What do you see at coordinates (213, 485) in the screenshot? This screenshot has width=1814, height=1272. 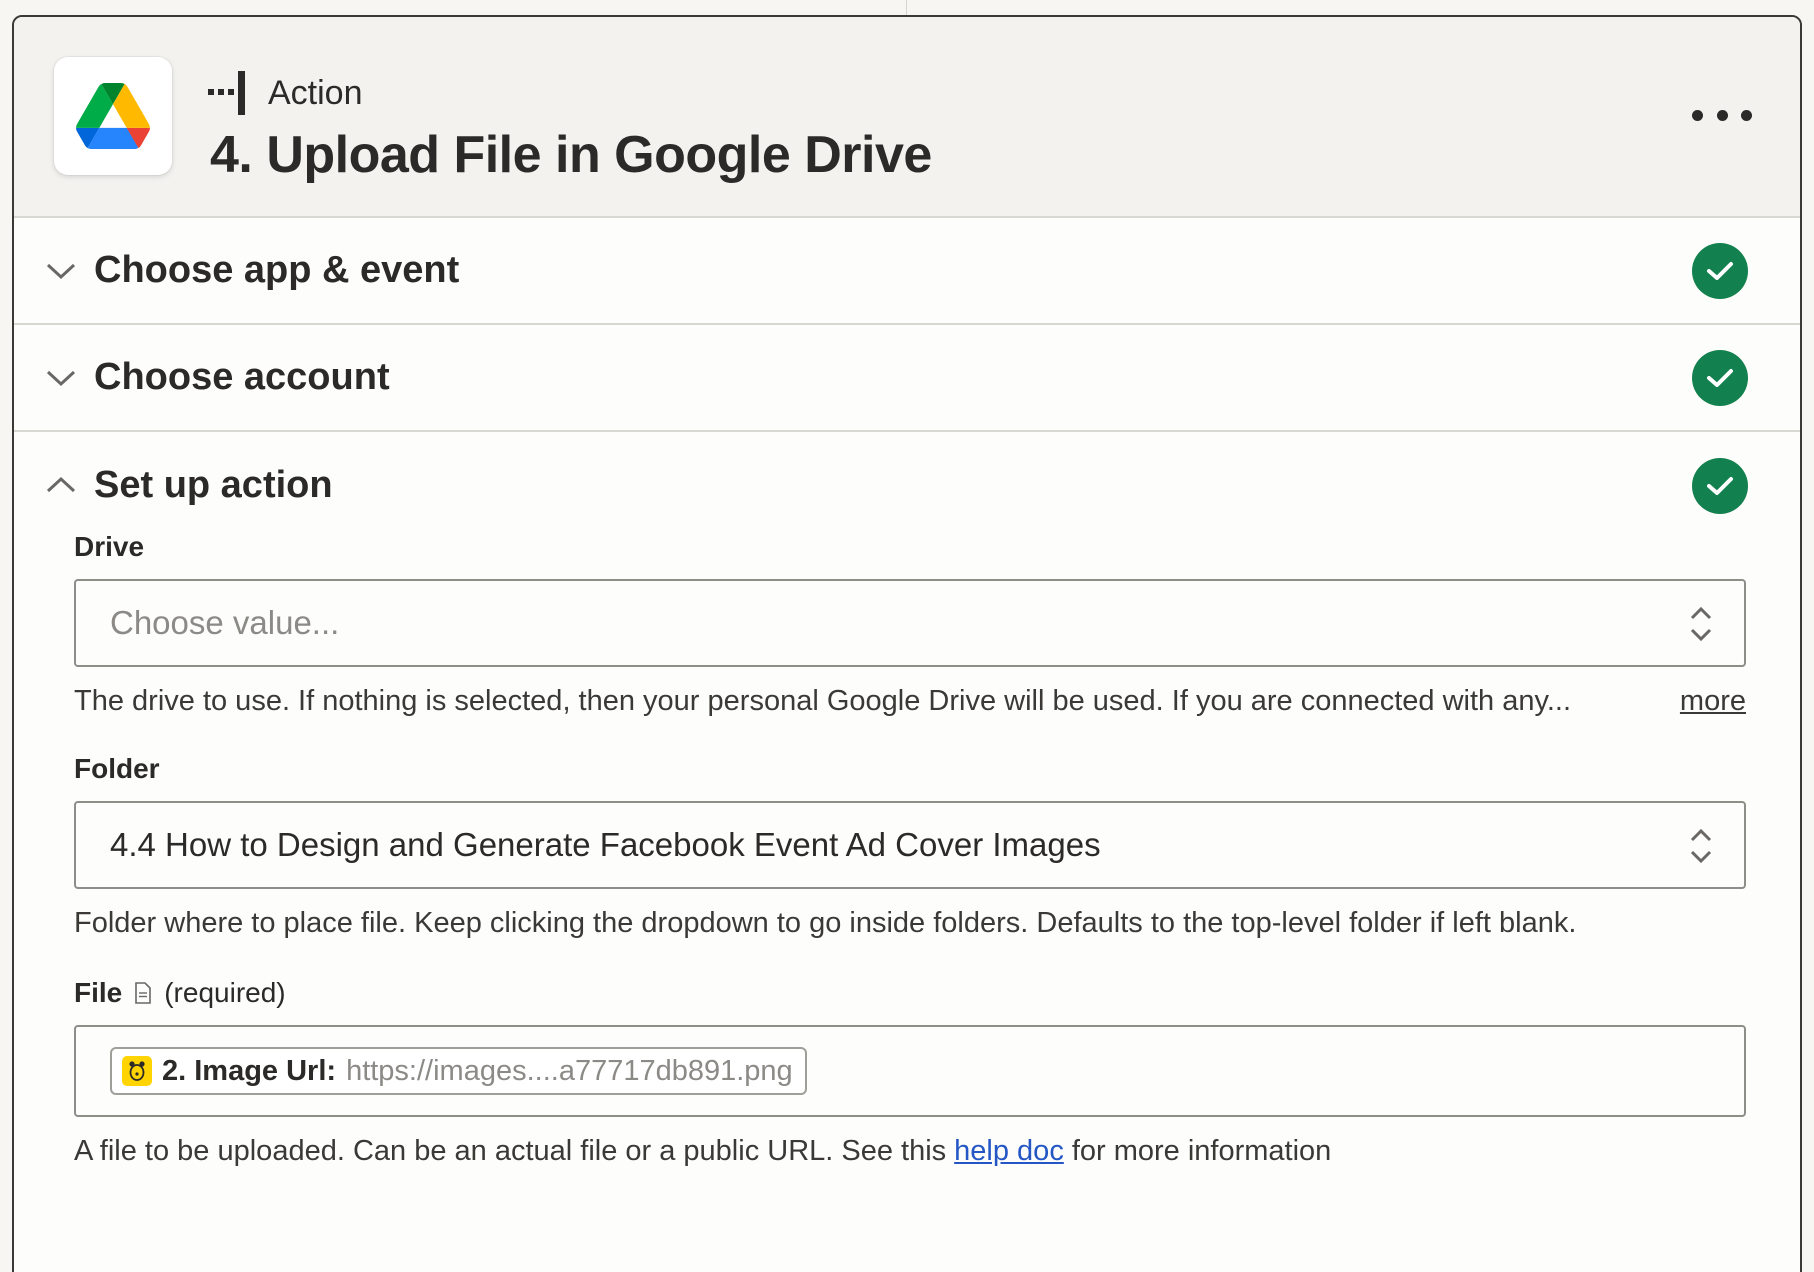 I see `section-title: Set up action` at bounding box center [213, 485].